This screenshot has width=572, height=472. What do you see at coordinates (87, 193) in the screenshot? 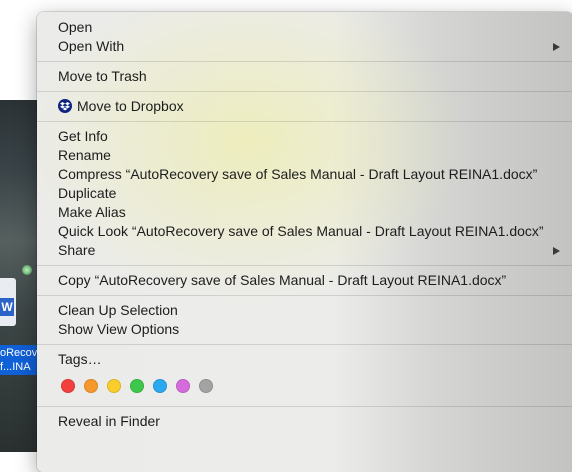
I see `menu-item-label: Duplicate` at bounding box center [87, 193].